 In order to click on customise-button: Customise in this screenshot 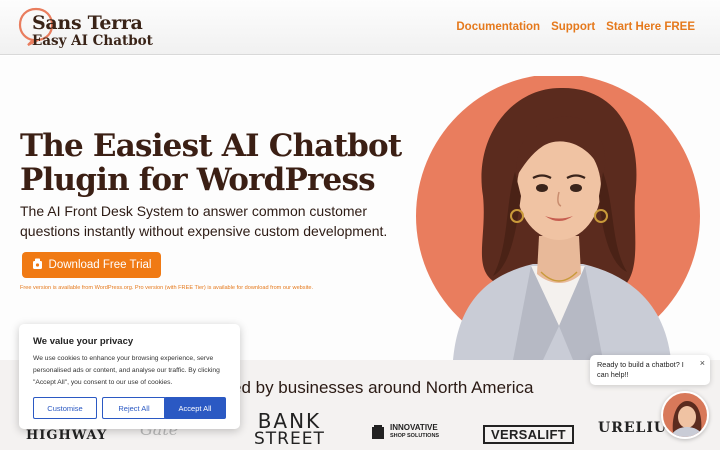, I will do `click(65, 408)`.